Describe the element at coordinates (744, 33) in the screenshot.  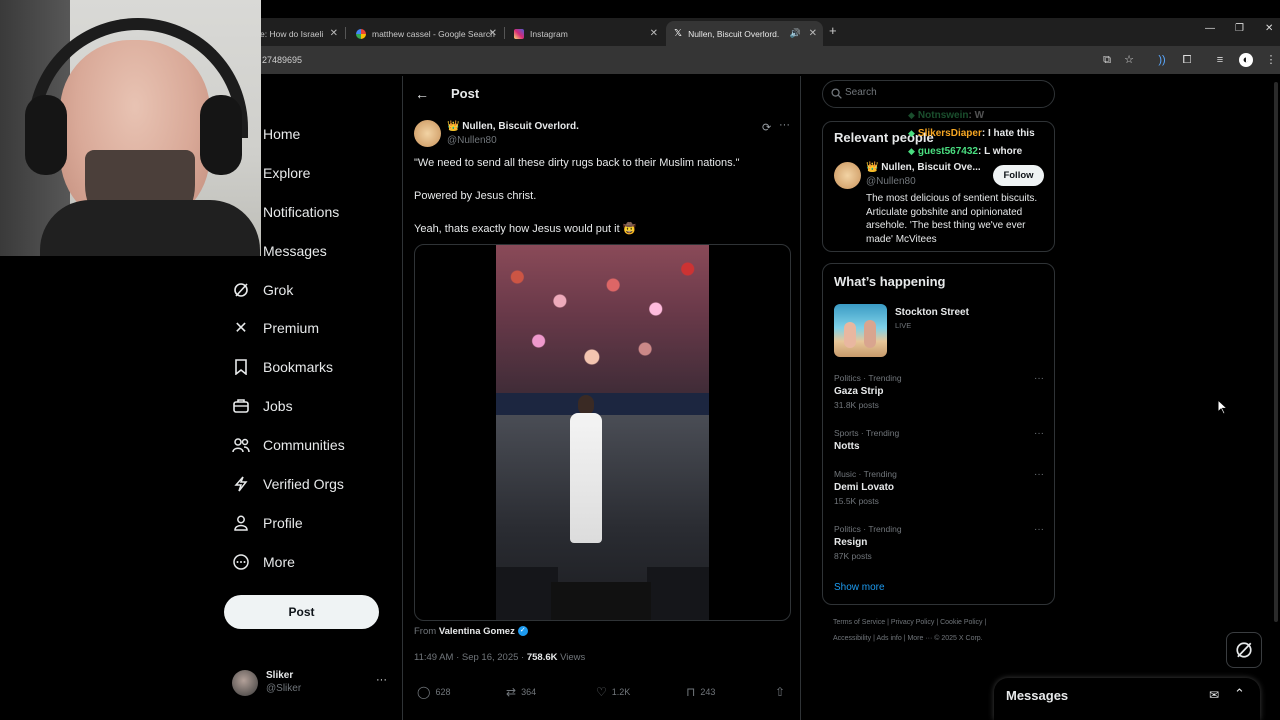
I see `browser-tab-active: 𝕏 Nullen, Biscuit Overlord. 🔊 ✕` at that location.